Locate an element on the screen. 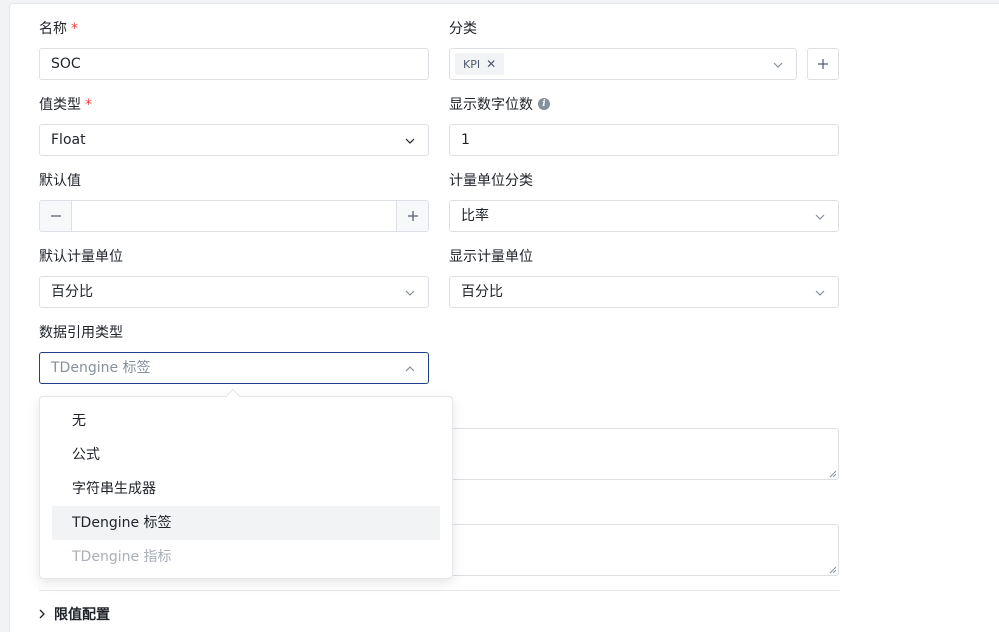 The image size is (999, 632). default-unit-value: 百分比 is located at coordinates (72, 292).